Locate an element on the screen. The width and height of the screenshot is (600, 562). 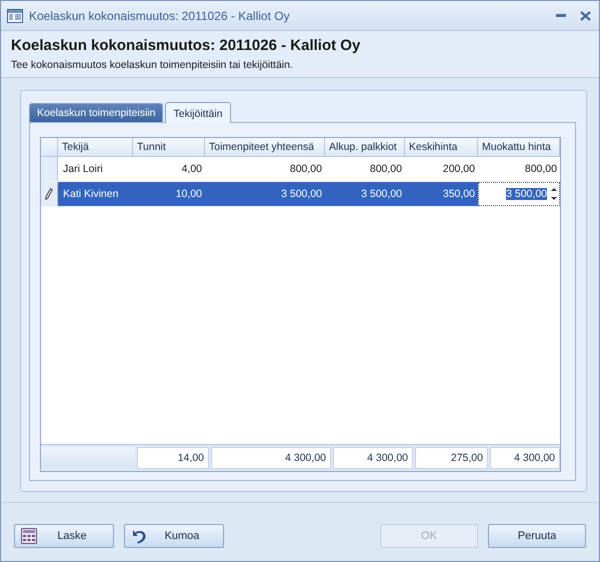
table-icon is located at coordinates (15, 15).